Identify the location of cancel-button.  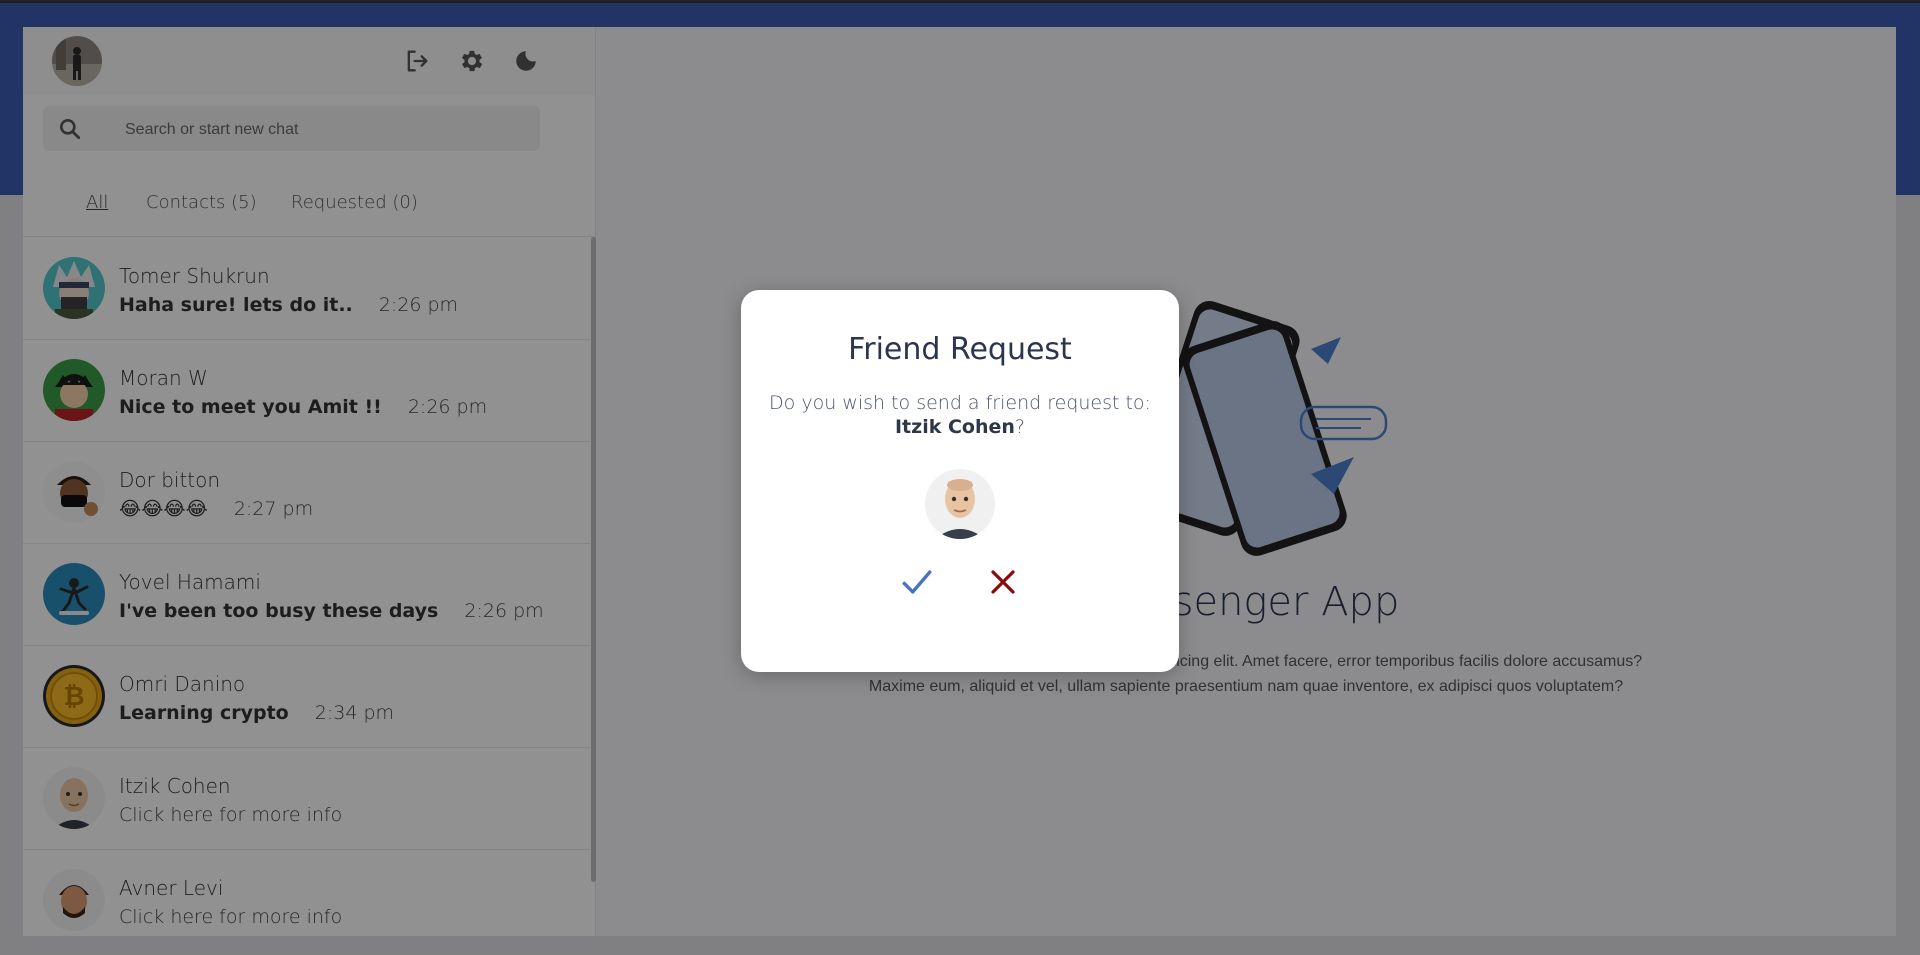
(1003, 582).